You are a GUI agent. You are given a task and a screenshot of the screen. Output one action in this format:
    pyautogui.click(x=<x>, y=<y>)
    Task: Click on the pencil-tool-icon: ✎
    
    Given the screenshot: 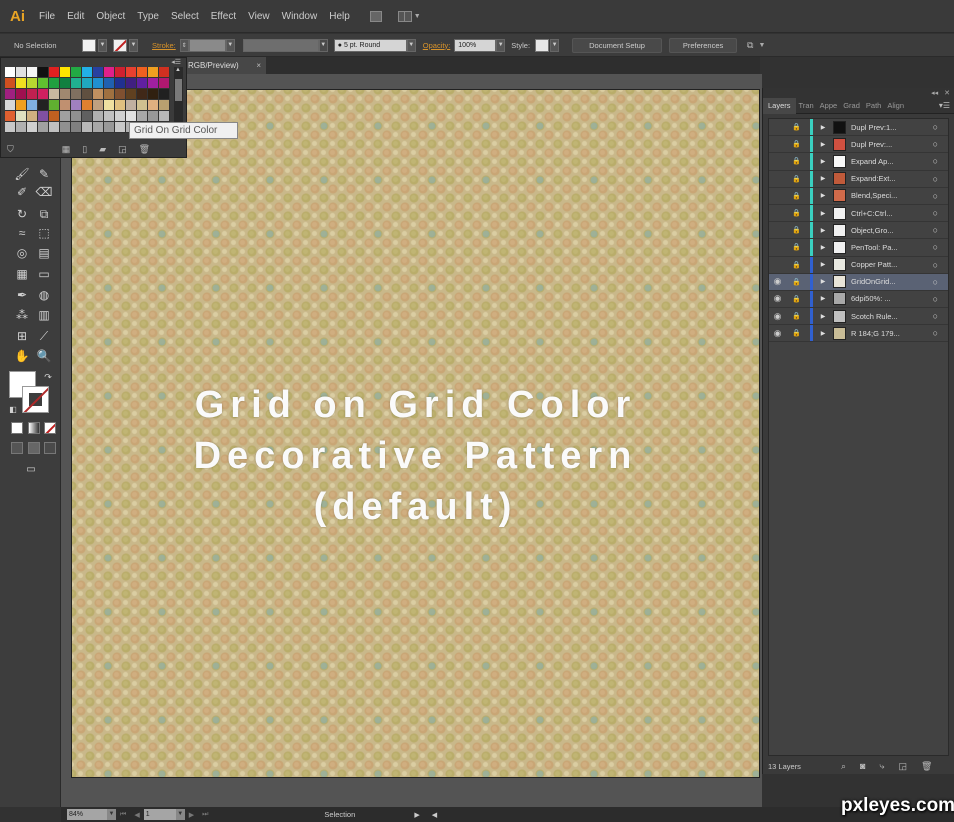 What is the action you would take?
    pyautogui.click(x=44, y=174)
    